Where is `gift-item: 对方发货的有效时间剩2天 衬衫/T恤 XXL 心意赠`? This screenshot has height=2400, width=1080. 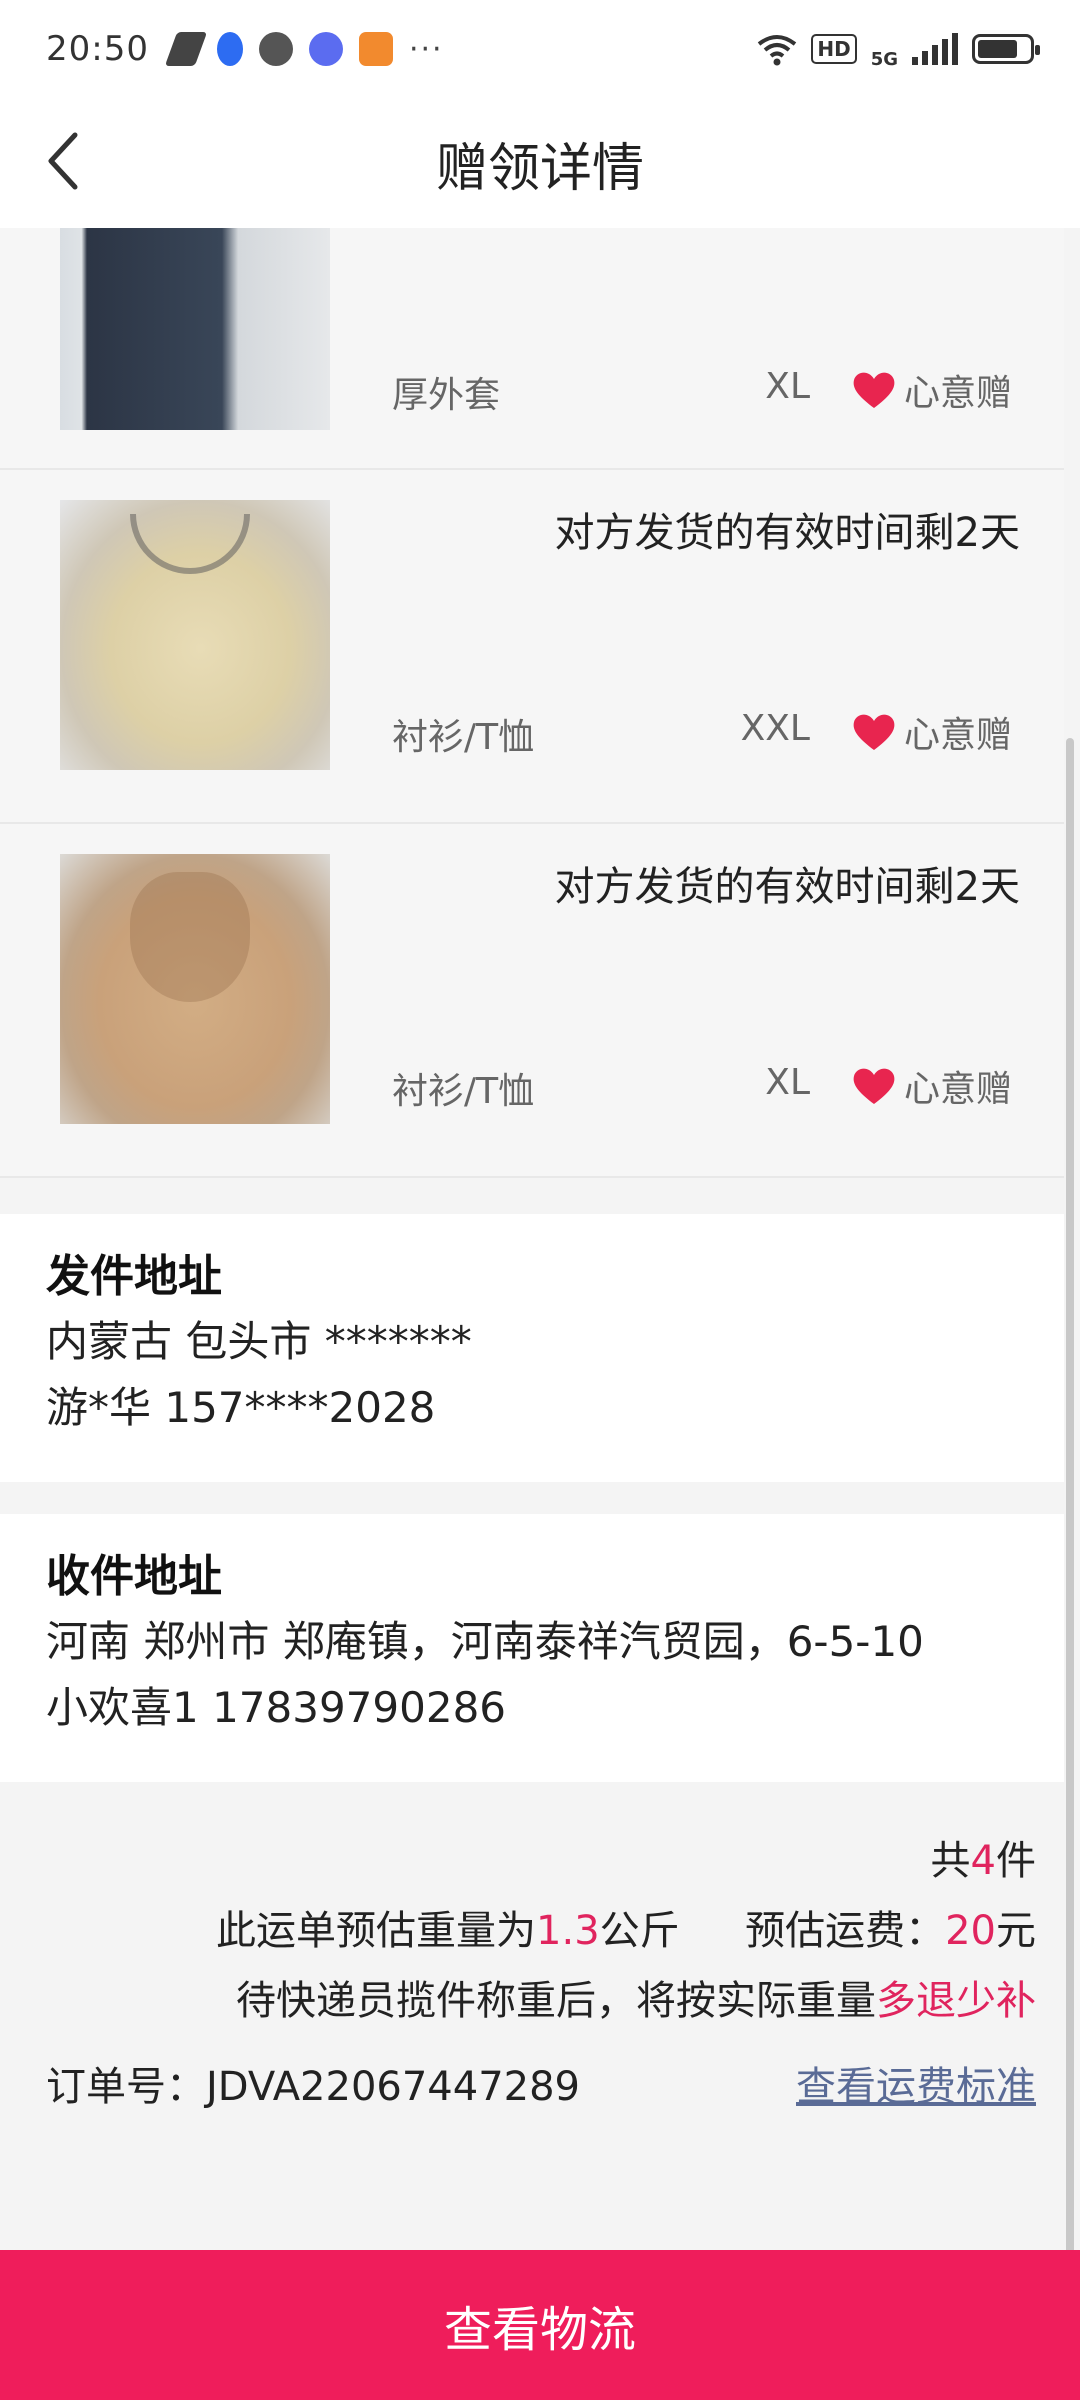 gift-item: 对方发货的有效时间剩2天 衬衫/T恤 XXL 心意赠 is located at coordinates (532, 647).